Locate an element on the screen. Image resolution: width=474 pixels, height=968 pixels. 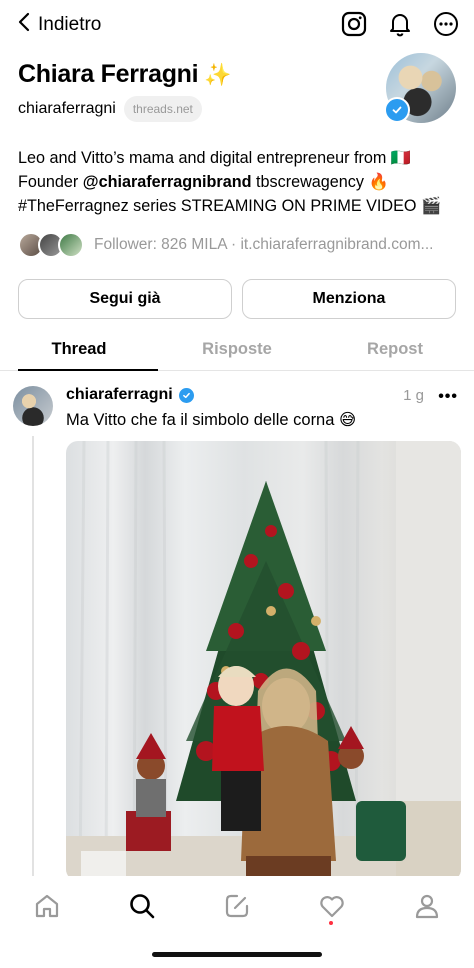
tab-replies: Risposte is located at coordinates (237, 350).